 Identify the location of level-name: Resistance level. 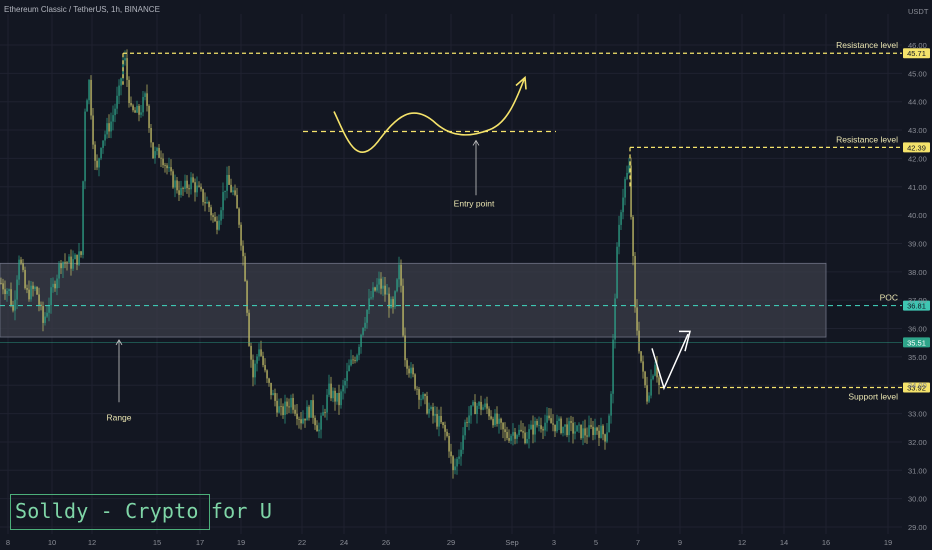
(867, 139).